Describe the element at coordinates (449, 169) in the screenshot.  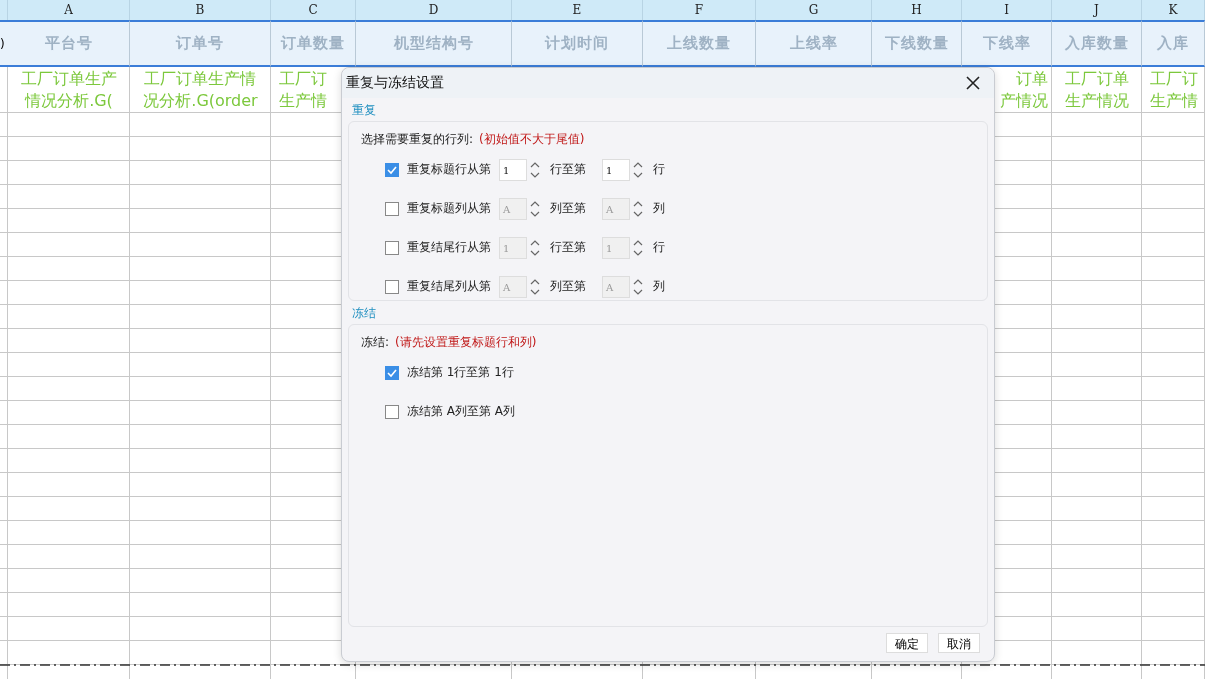
I see `option-label: 重复标题行从第` at that location.